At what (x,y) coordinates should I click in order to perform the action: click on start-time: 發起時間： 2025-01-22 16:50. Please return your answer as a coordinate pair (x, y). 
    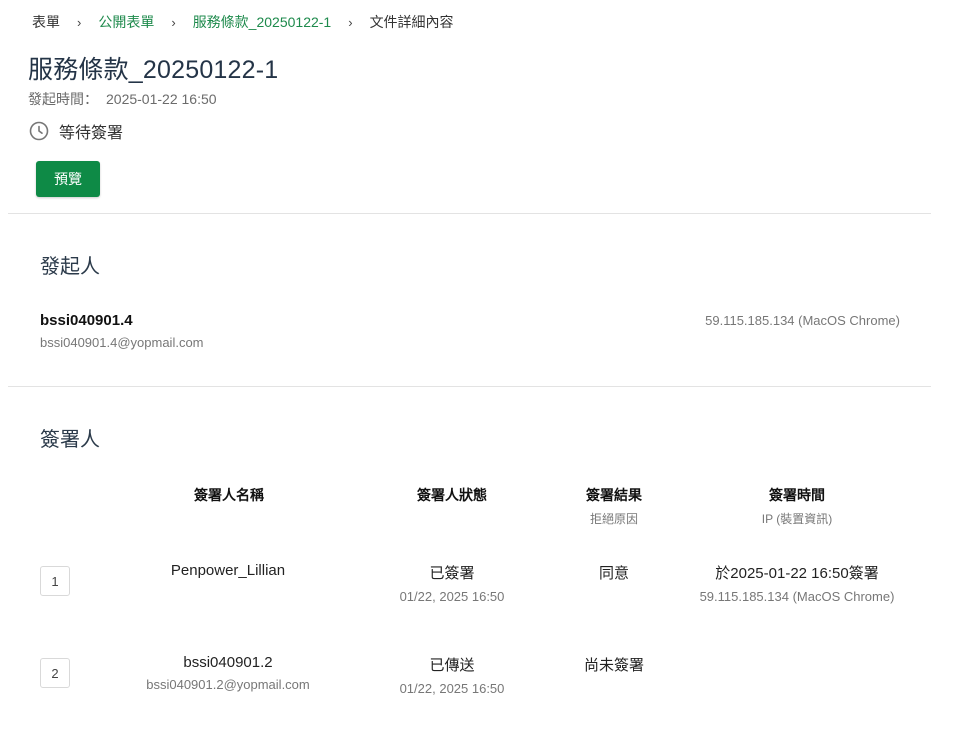
    Looking at the image, I should click on (122, 99).